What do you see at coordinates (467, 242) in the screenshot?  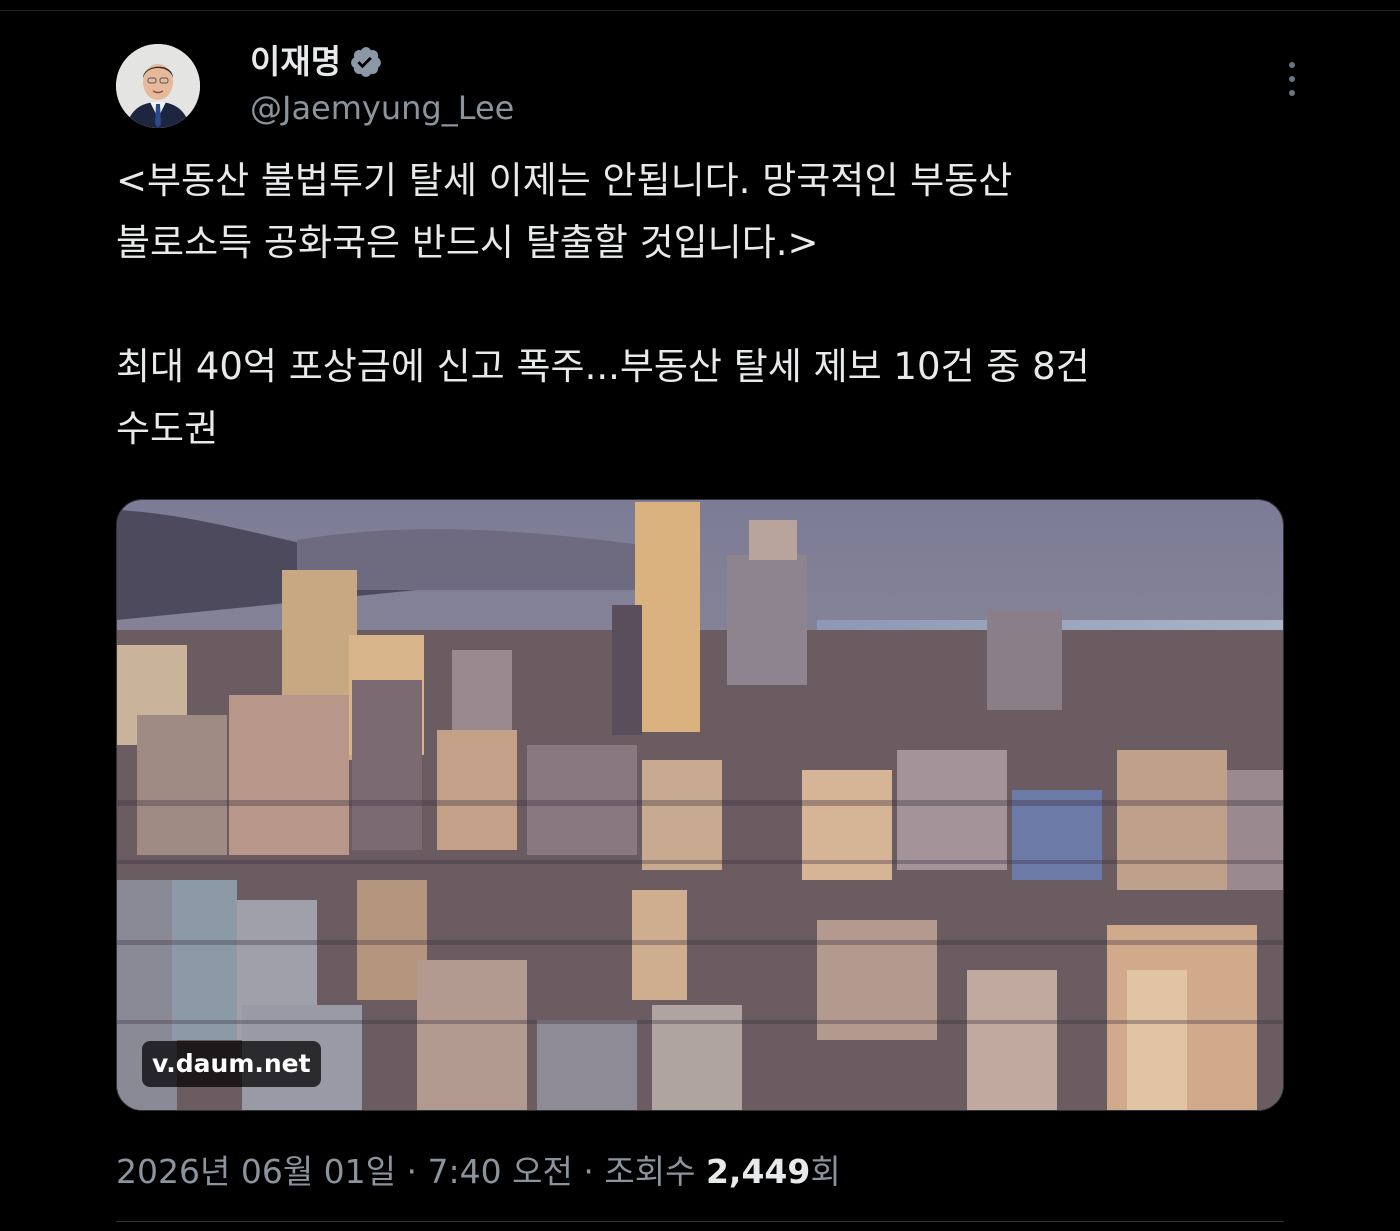 I see `tweet-line: 불로소득 공화국은 반드시 탈출할 것입니다.>` at bounding box center [467, 242].